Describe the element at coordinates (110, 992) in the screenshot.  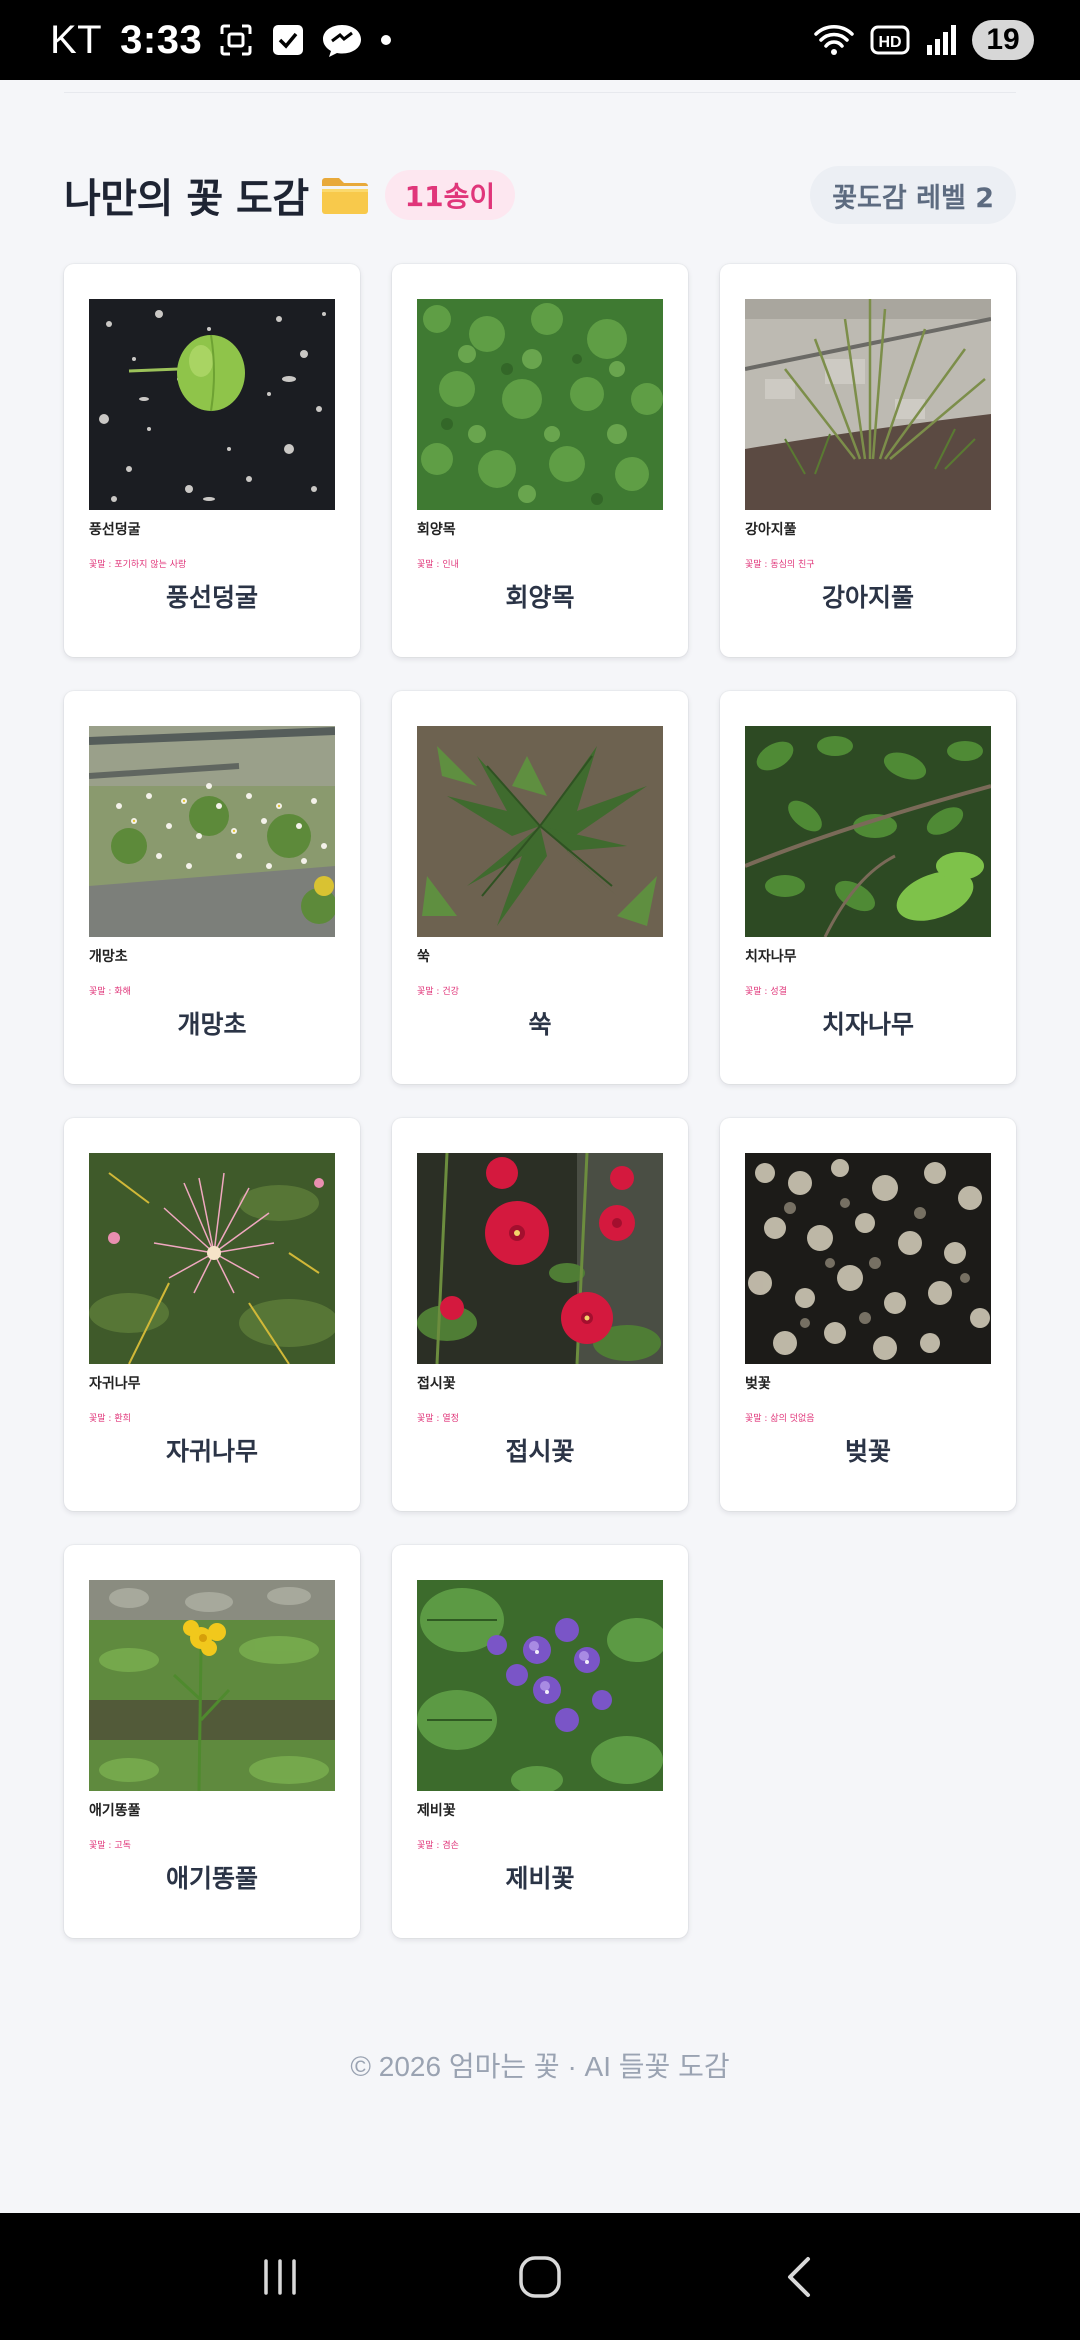
I see `flower-meaning: 꽃말 : 화해` at that location.